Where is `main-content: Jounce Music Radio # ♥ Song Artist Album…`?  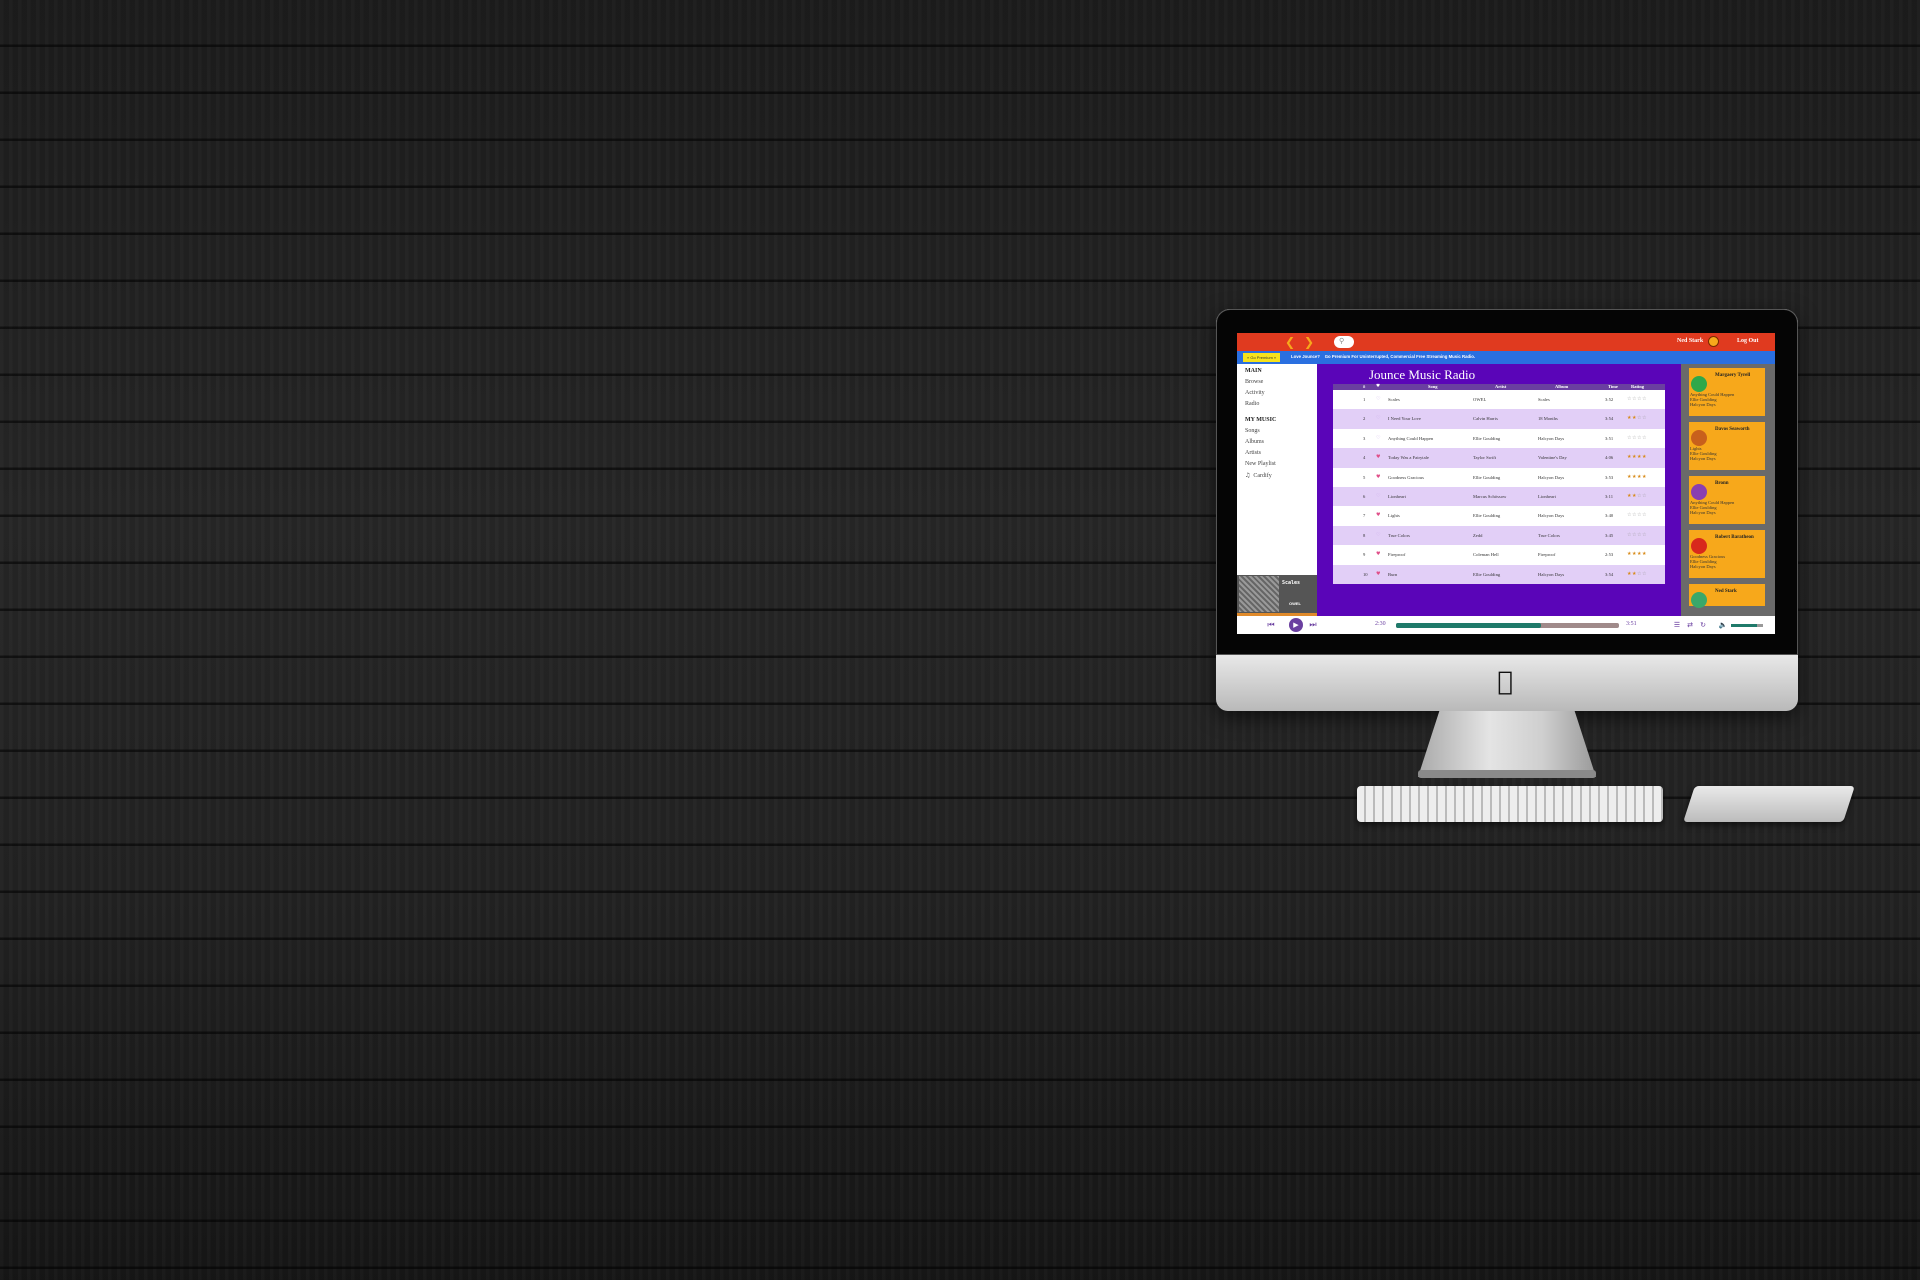
main-content: Jounce Music Radio # ♥ Song Artist Album… is located at coordinates (1499, 490).